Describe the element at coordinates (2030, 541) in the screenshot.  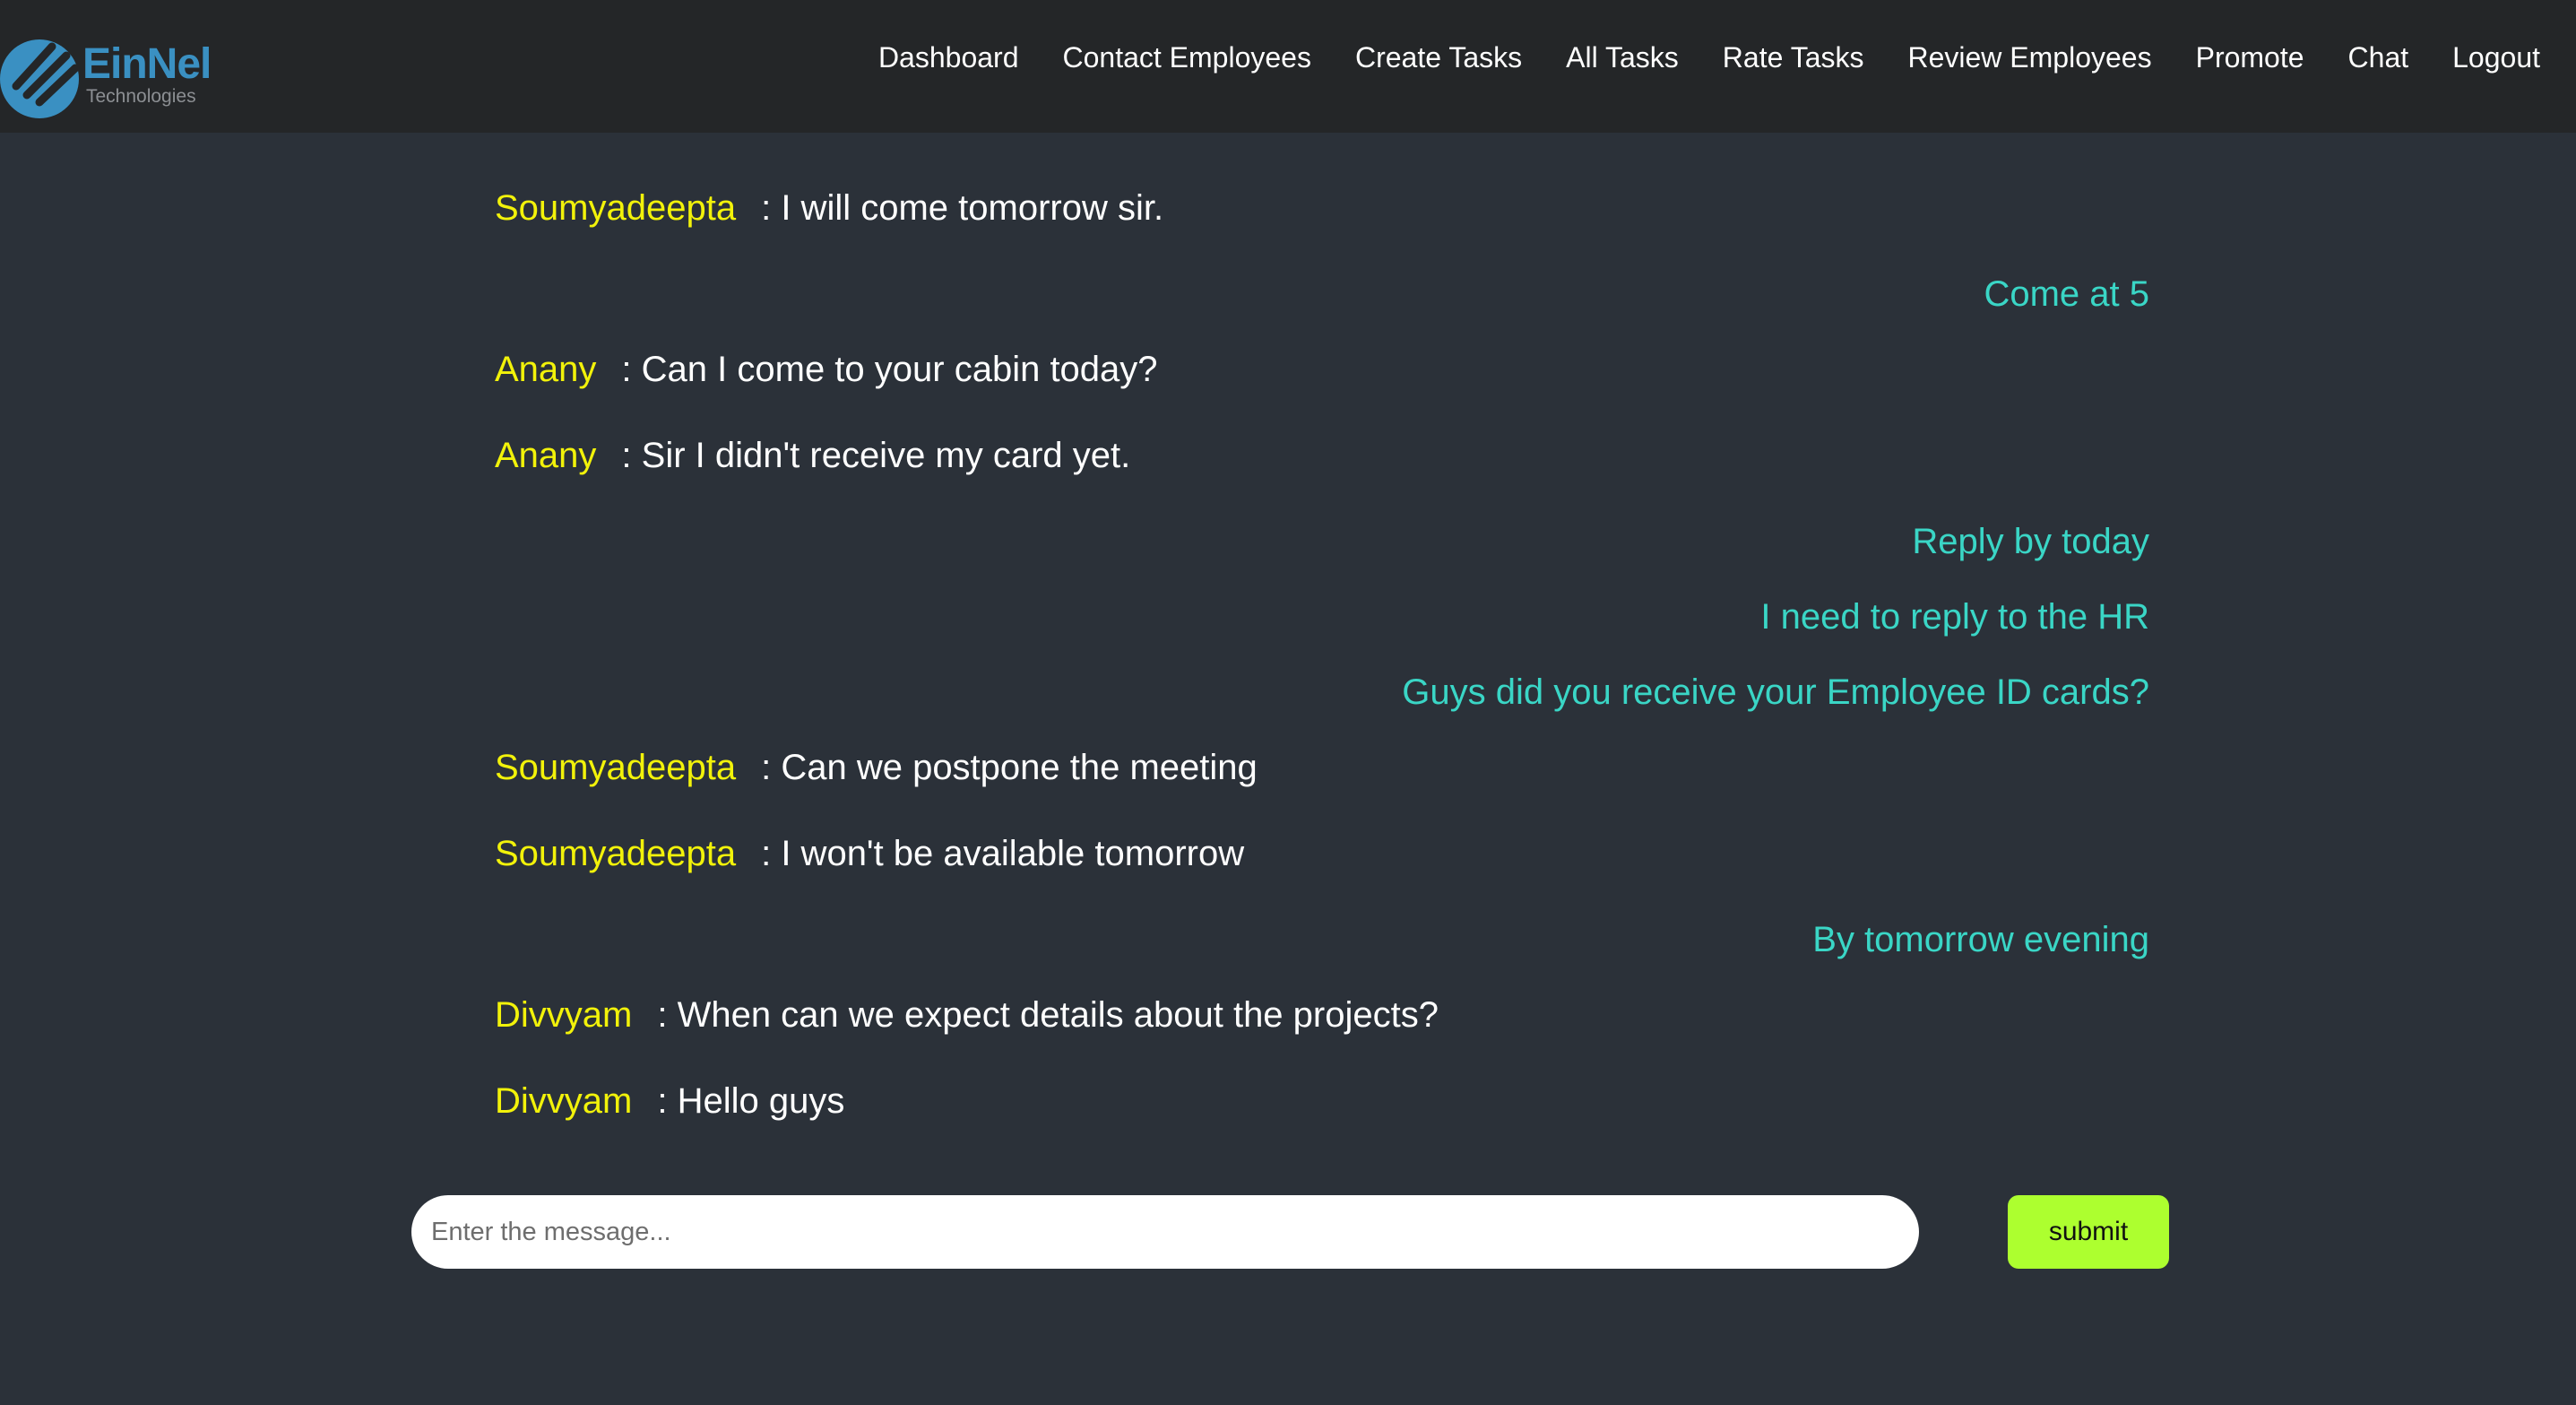
I see `chat-message-outgoing: Reply by today` at that location.